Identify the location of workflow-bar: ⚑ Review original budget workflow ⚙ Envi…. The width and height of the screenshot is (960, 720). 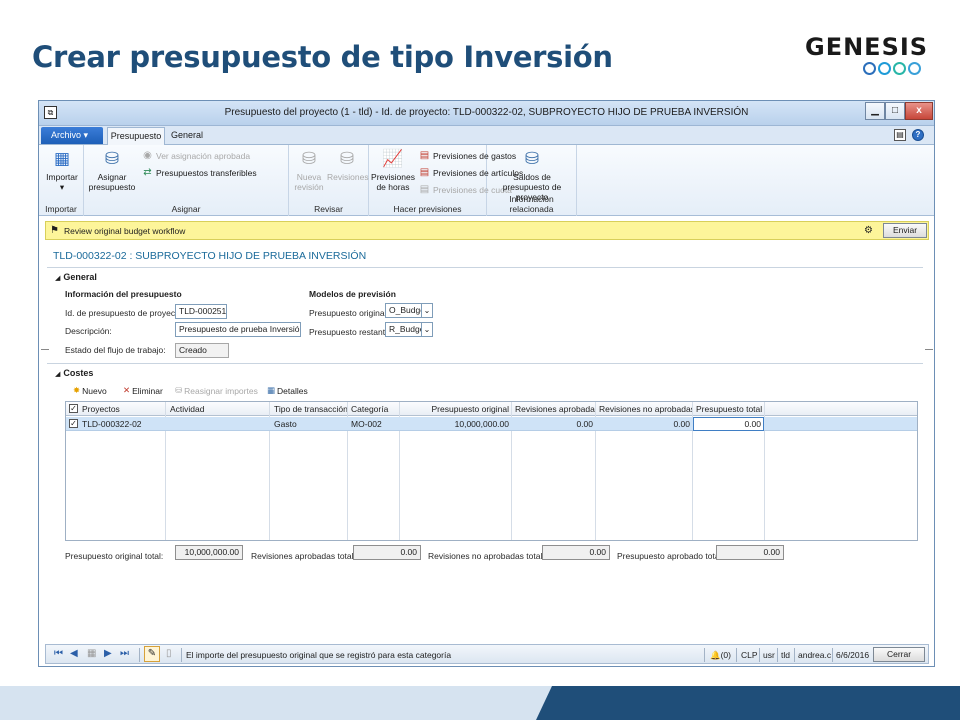
(487, 230).